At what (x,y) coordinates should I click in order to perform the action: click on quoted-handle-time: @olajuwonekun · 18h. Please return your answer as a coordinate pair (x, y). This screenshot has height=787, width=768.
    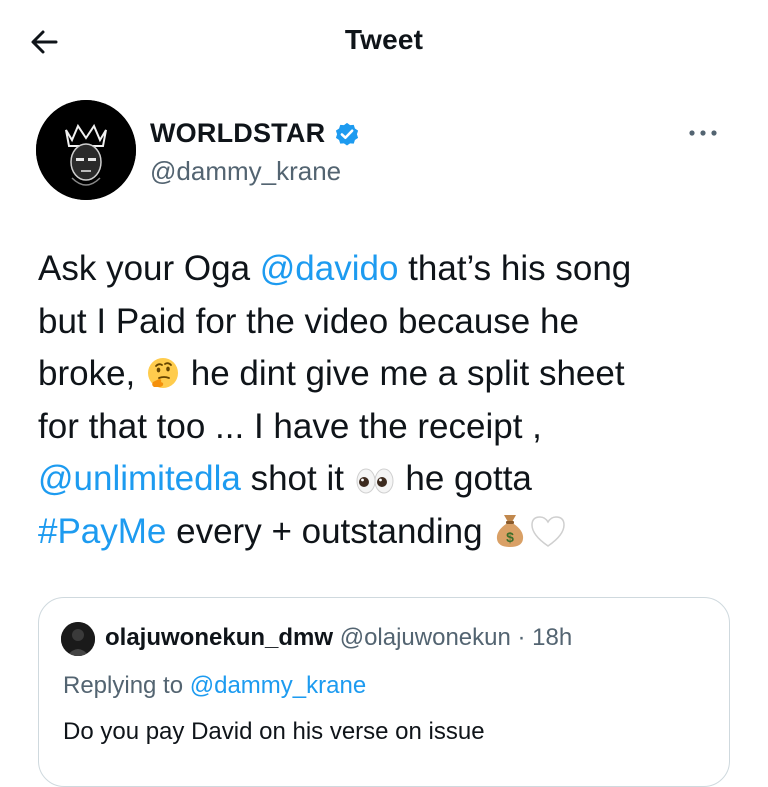
    Looking at the image, I should click on (453, 637).